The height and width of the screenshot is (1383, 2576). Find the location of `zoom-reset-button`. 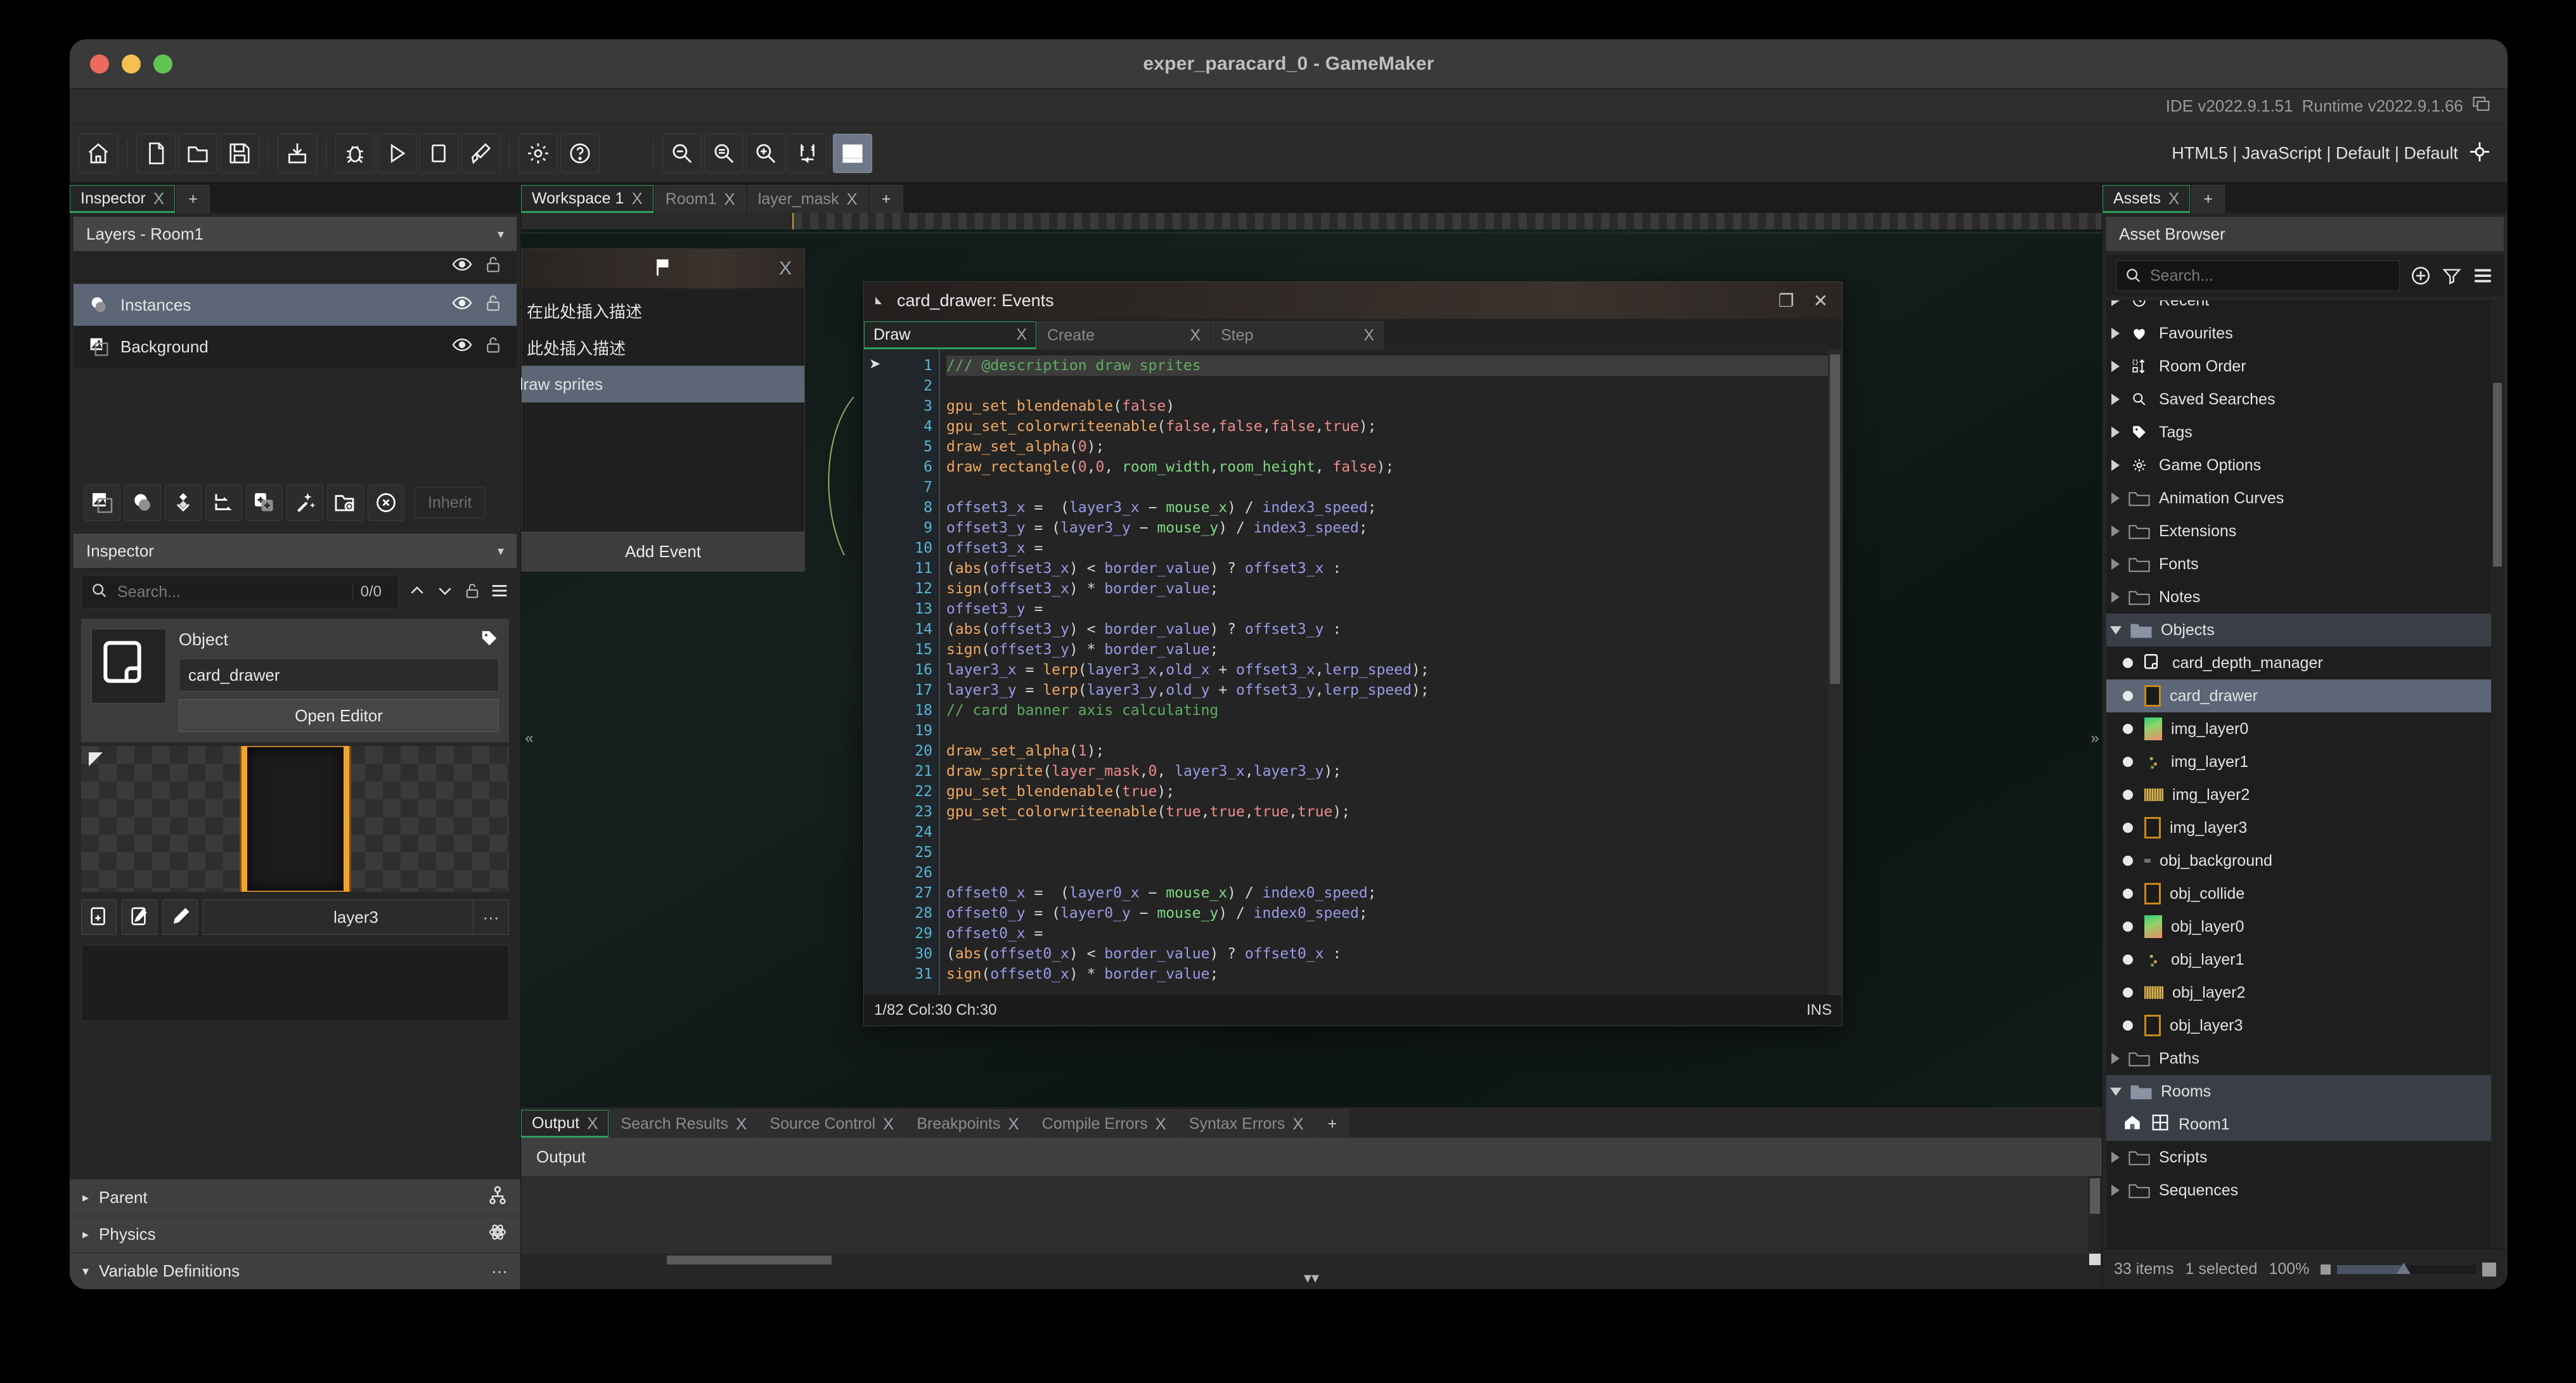

zoom-reset-button is located at coordinates (724, 153).